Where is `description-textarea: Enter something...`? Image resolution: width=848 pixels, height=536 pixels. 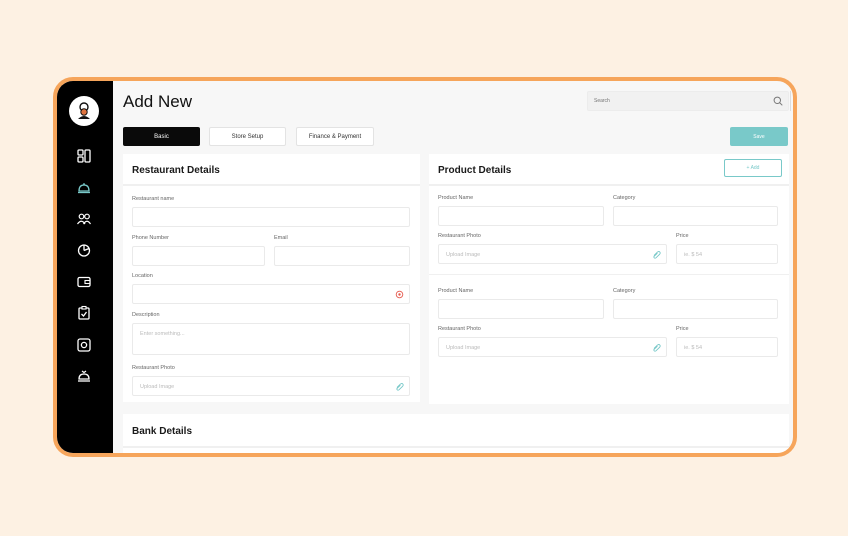
description-textarea: Enter something... is located at coordinates (271, 339).